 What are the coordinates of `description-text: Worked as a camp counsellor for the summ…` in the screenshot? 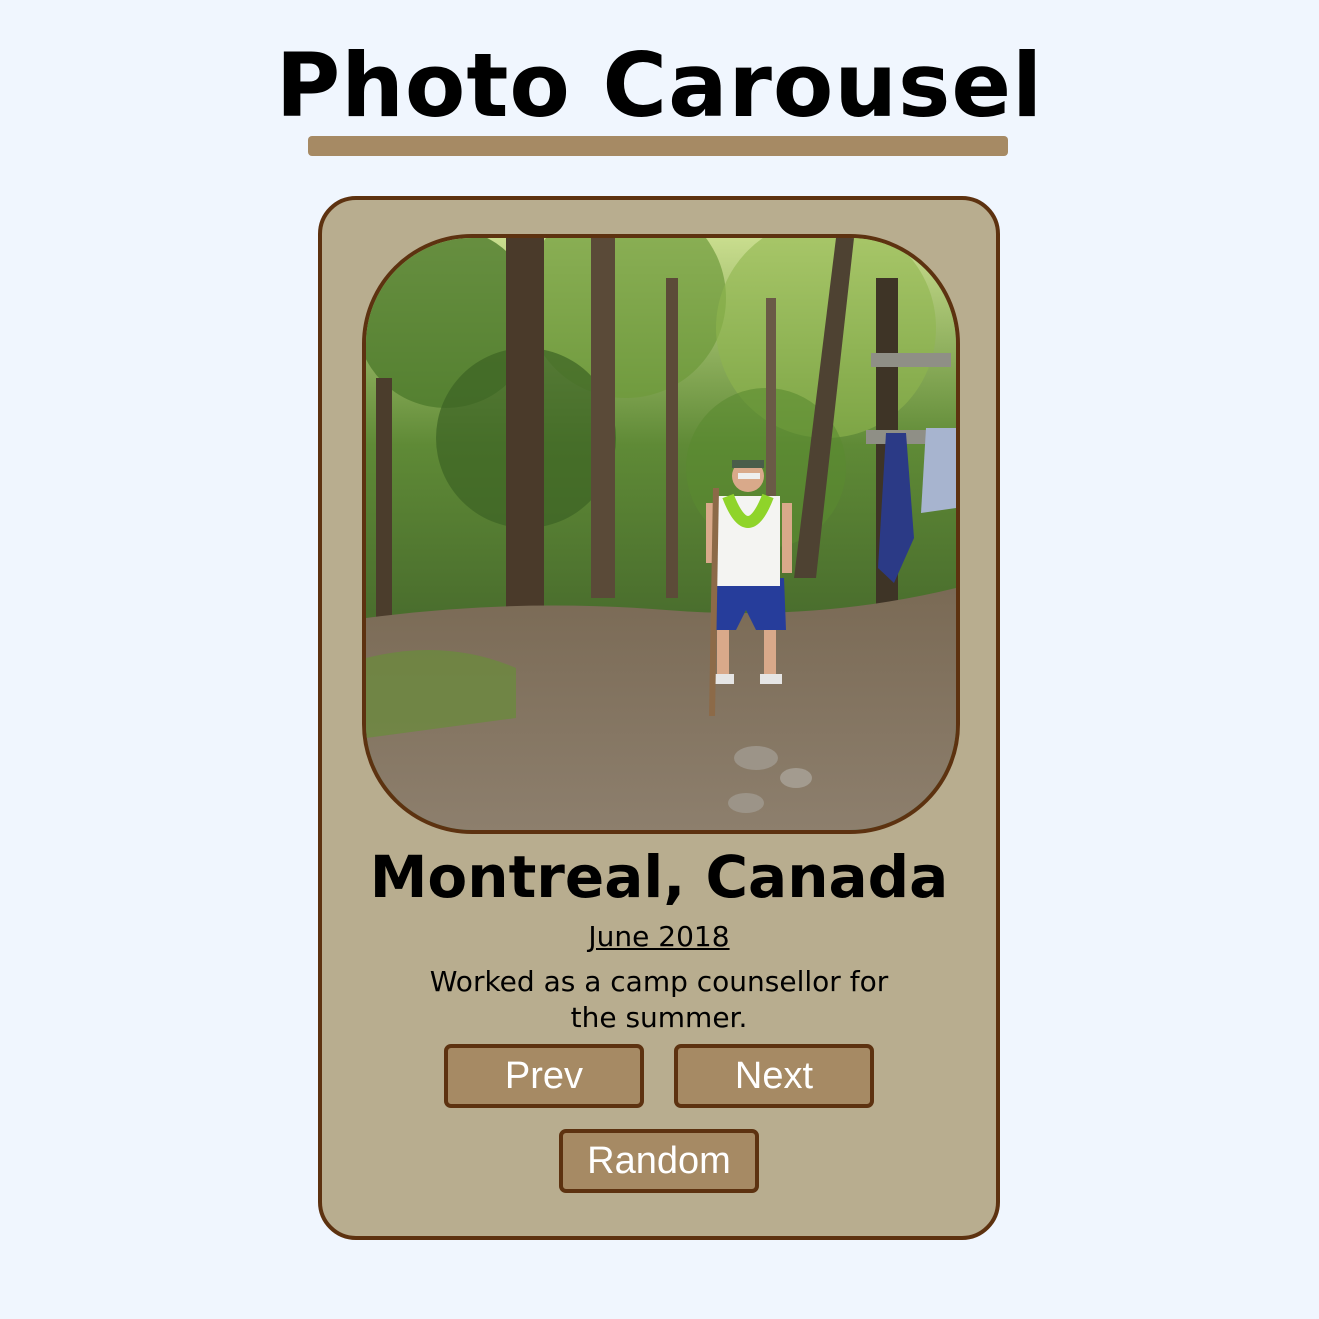 It's located at (659, 999).